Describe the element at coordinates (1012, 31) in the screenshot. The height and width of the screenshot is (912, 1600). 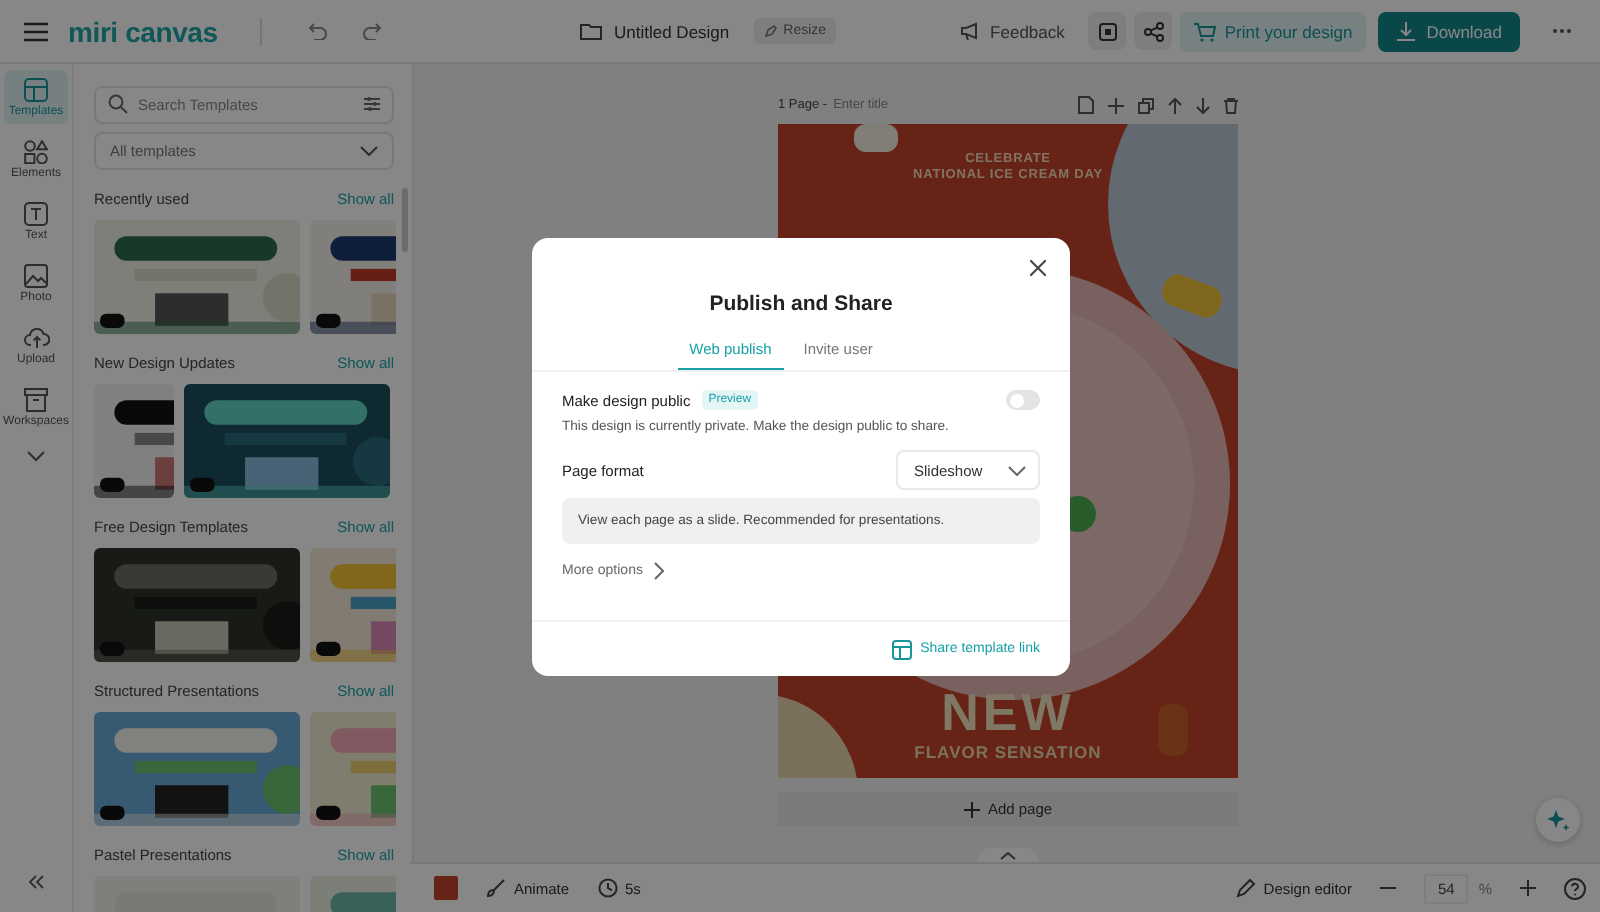
I see `feedback-button: Feedback` at that location.